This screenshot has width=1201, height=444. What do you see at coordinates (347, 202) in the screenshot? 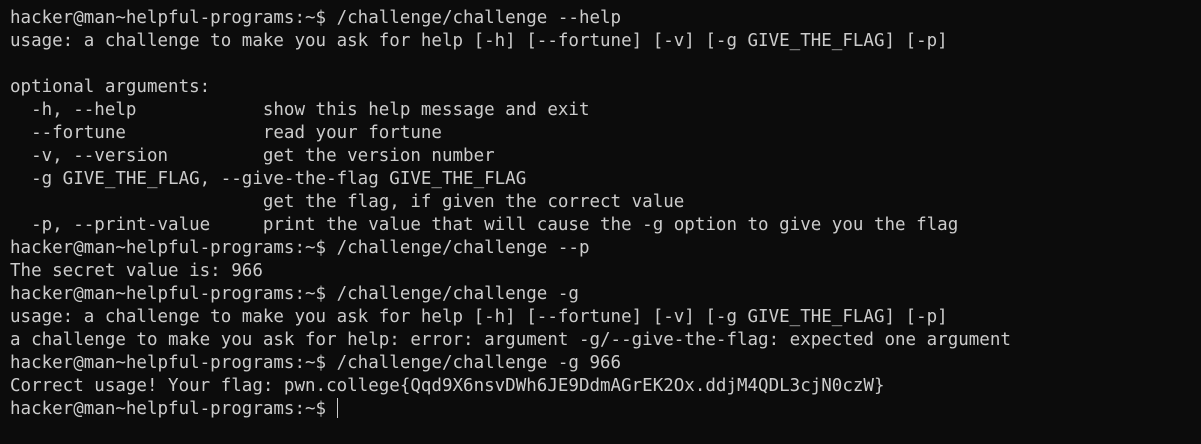
I see `terminal-line: get the flag, if given the correct value` at bounding box center [347, 202].